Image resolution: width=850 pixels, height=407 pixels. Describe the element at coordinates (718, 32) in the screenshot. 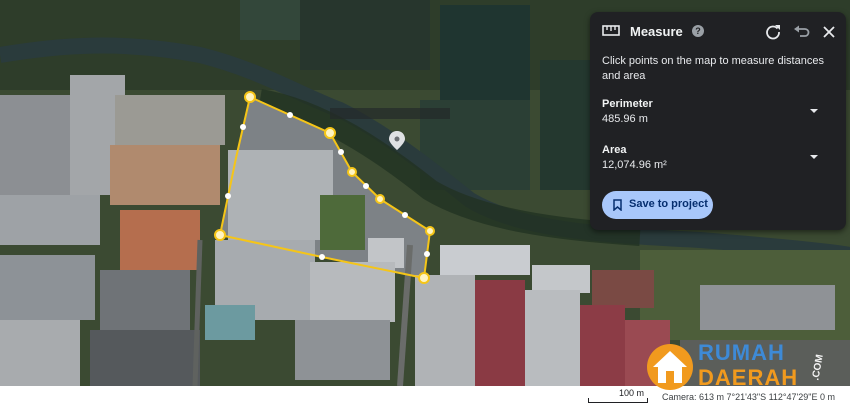

I see `panel-header: Measure ?` at that location.